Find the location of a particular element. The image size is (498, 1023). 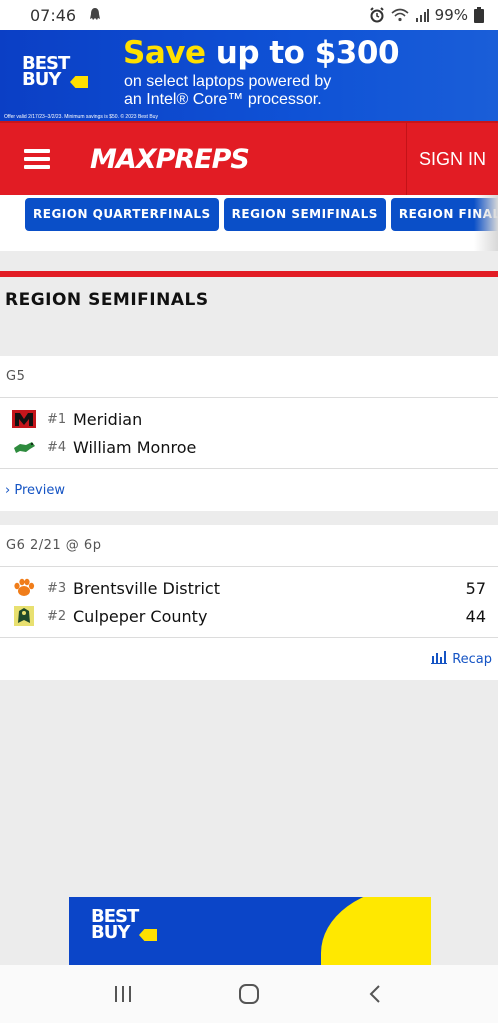

tab-region-semifinals: REGION SEMIFINALS is located at coordinates (304, 214).